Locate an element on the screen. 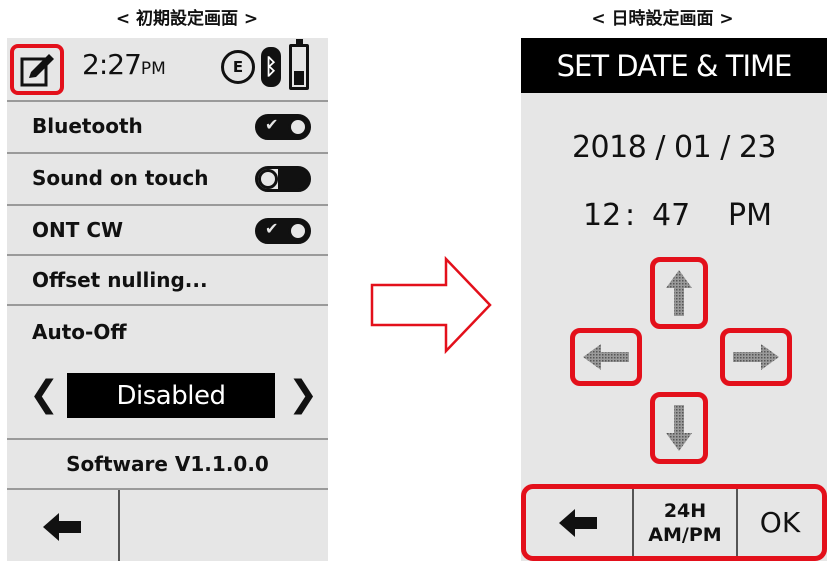  setting-row-sound-on-touch: Sound on touch is located at coordinates (167, 178).